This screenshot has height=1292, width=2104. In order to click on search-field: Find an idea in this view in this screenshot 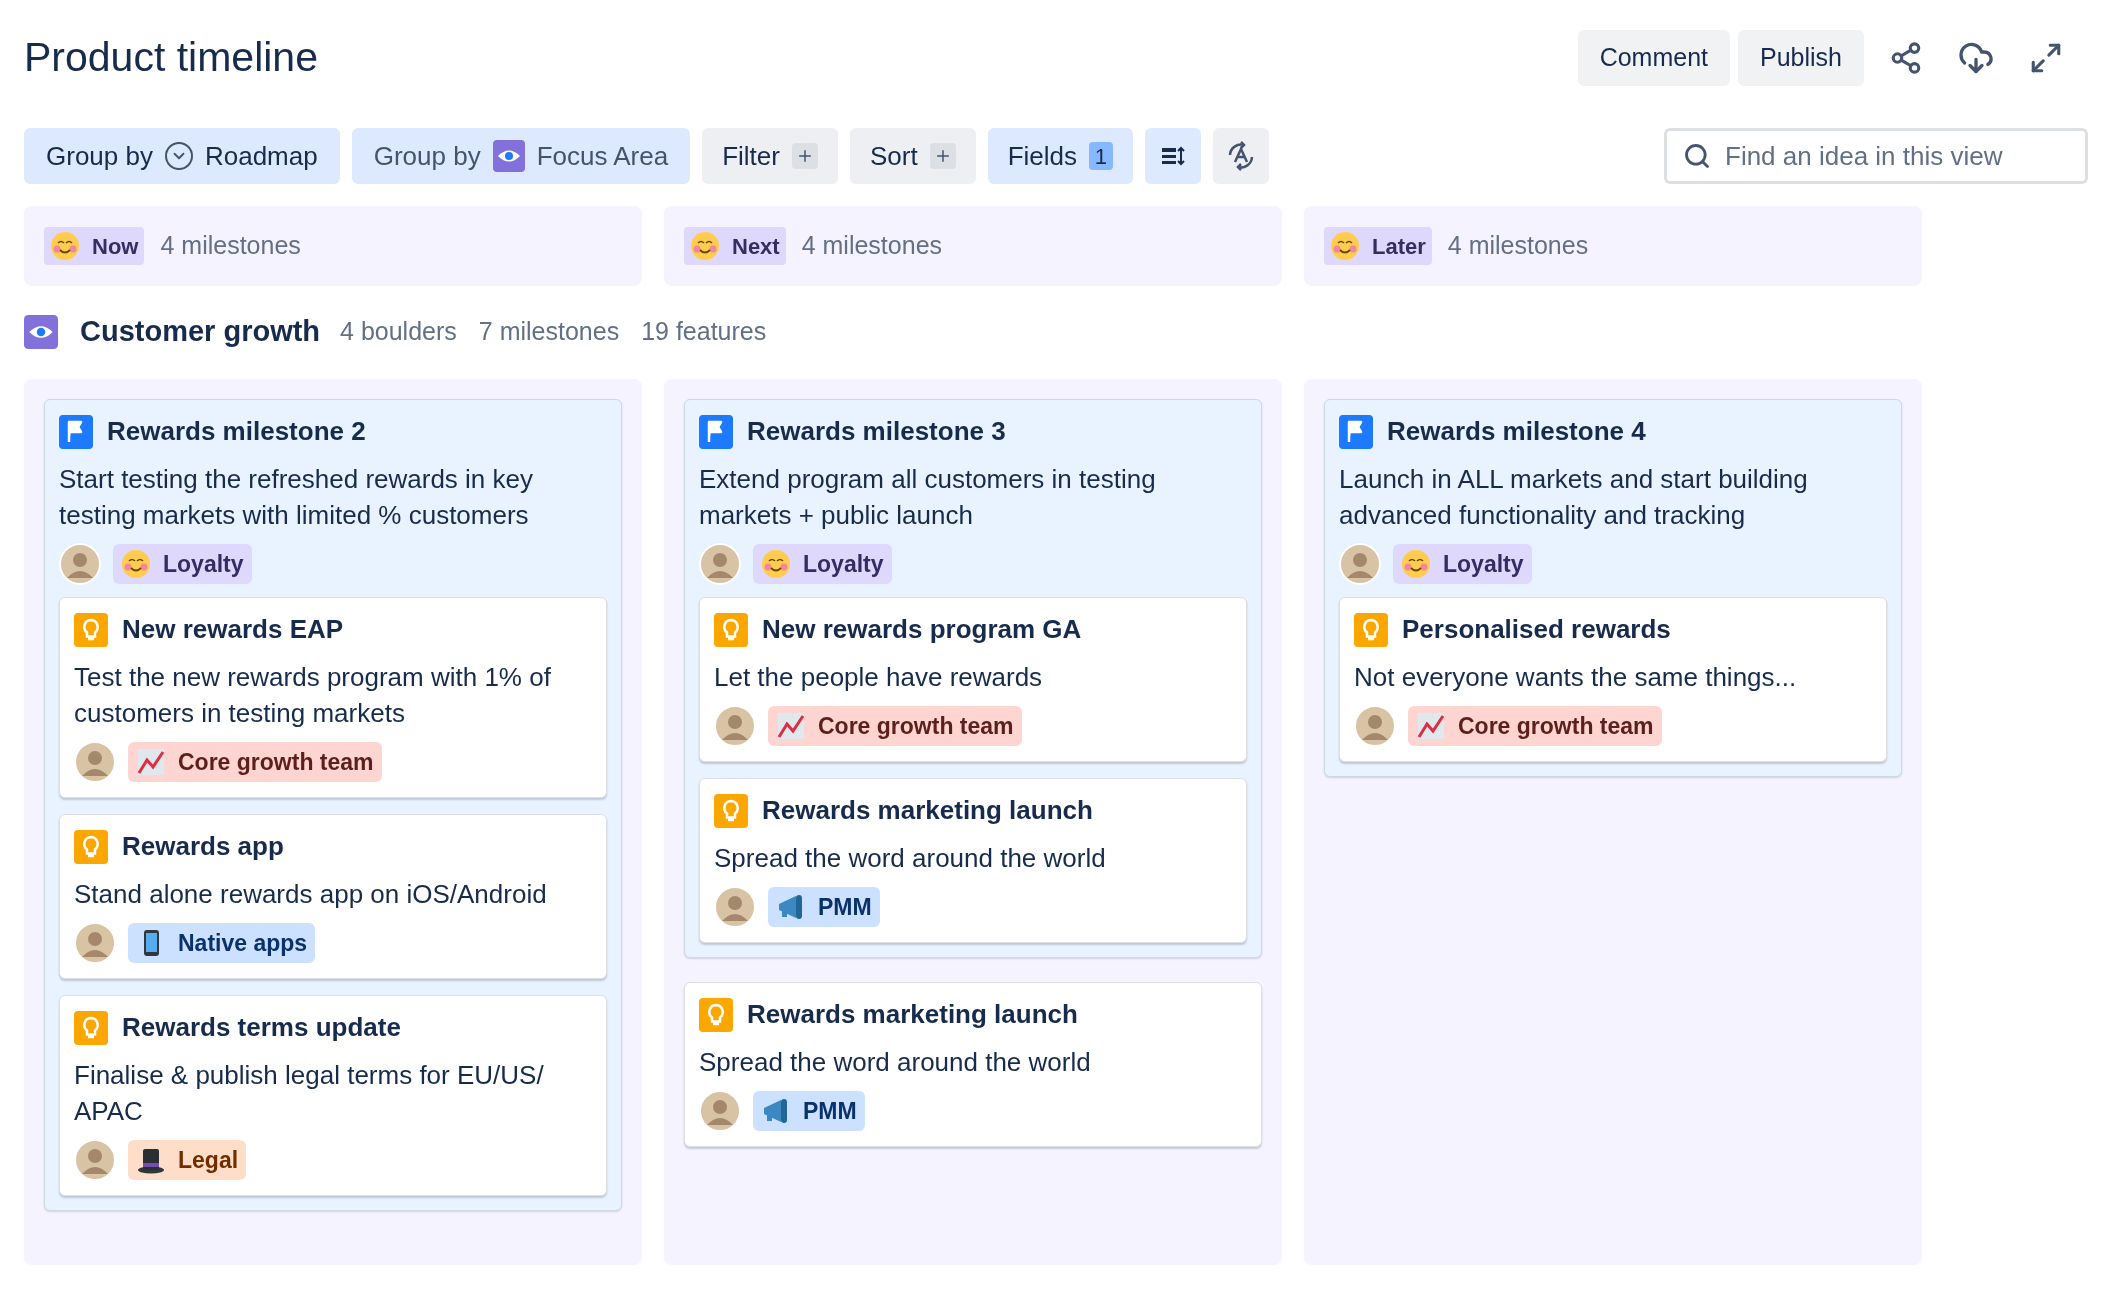, I will do `click(1876, 156)`.